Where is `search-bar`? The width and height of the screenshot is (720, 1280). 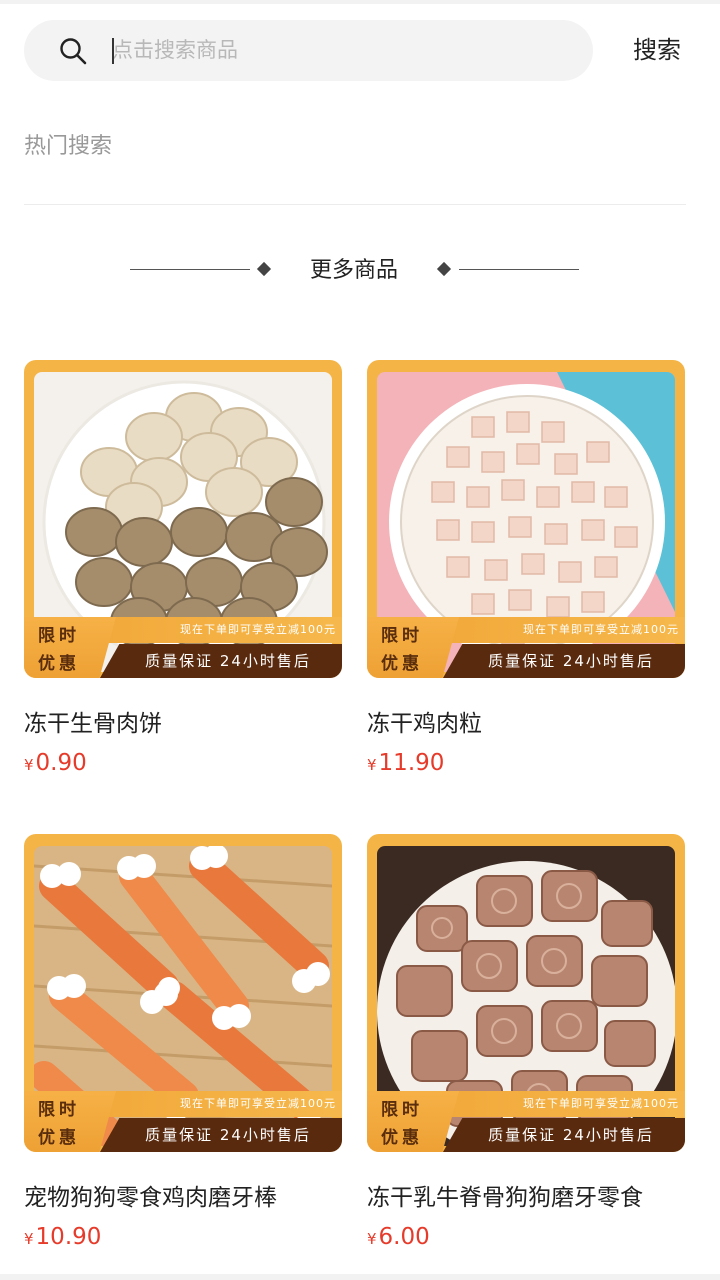
search-bar is located at coordinates (308, 50).